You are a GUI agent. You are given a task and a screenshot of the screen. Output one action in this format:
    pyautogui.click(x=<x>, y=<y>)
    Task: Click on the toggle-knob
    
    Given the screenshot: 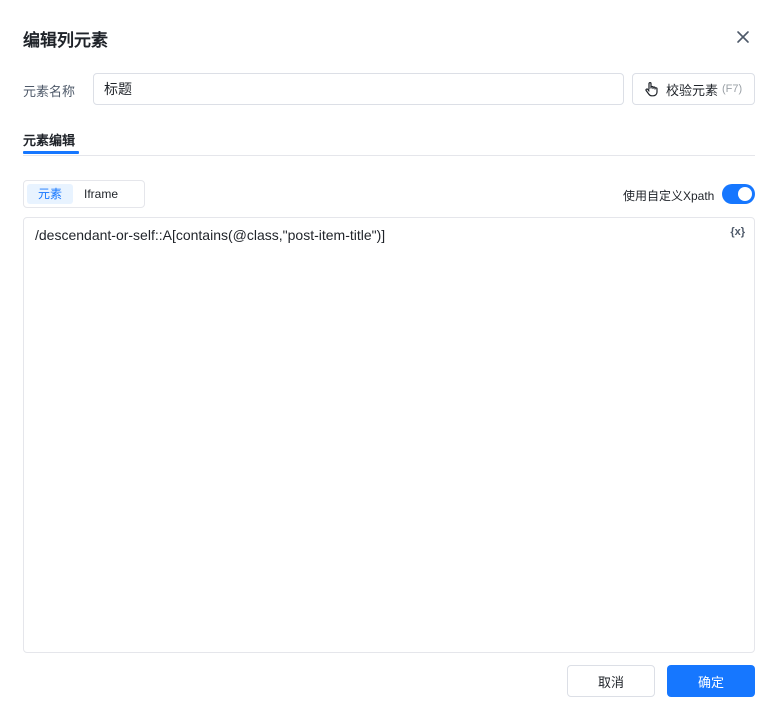 What is the action you would take?
    pyautogui.click(x=745, y=194)
    